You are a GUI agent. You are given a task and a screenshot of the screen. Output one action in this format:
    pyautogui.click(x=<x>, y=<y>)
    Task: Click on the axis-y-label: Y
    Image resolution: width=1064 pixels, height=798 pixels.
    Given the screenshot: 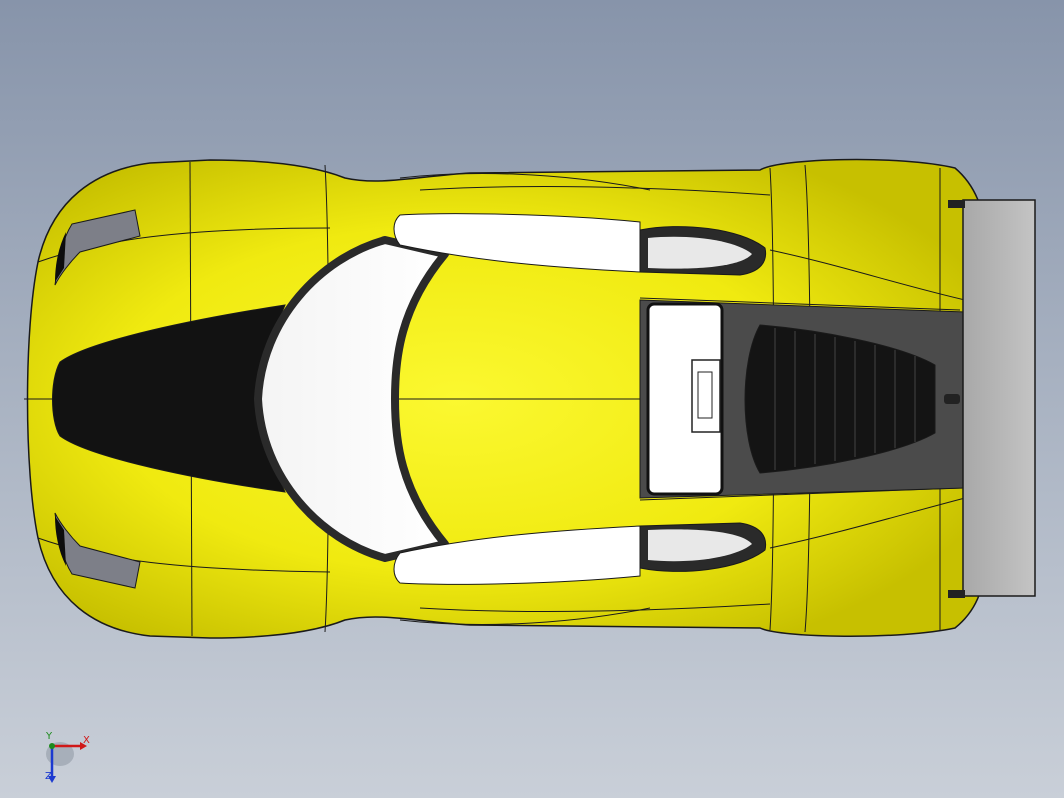 What is the action you would take?
    pyautogui.click(x=49, y=736)
    